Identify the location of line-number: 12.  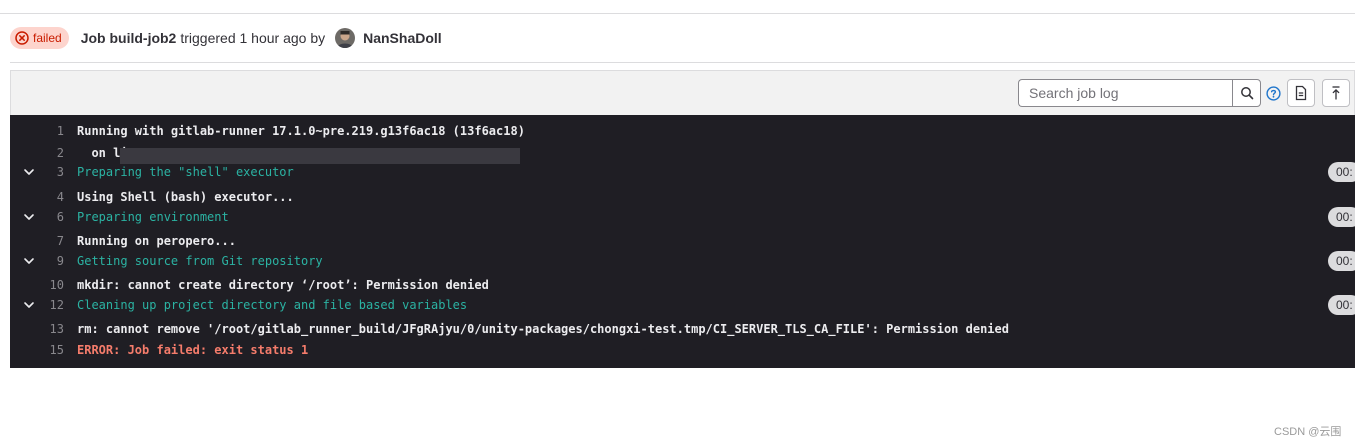
(51, 305).